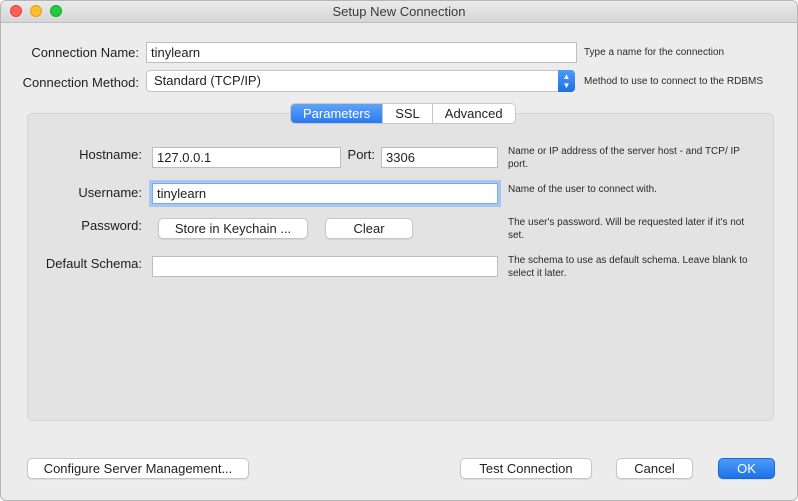 This screenshot has width=798, height=501. I want to click on tab-ssl: SSL, so click(408, 113).